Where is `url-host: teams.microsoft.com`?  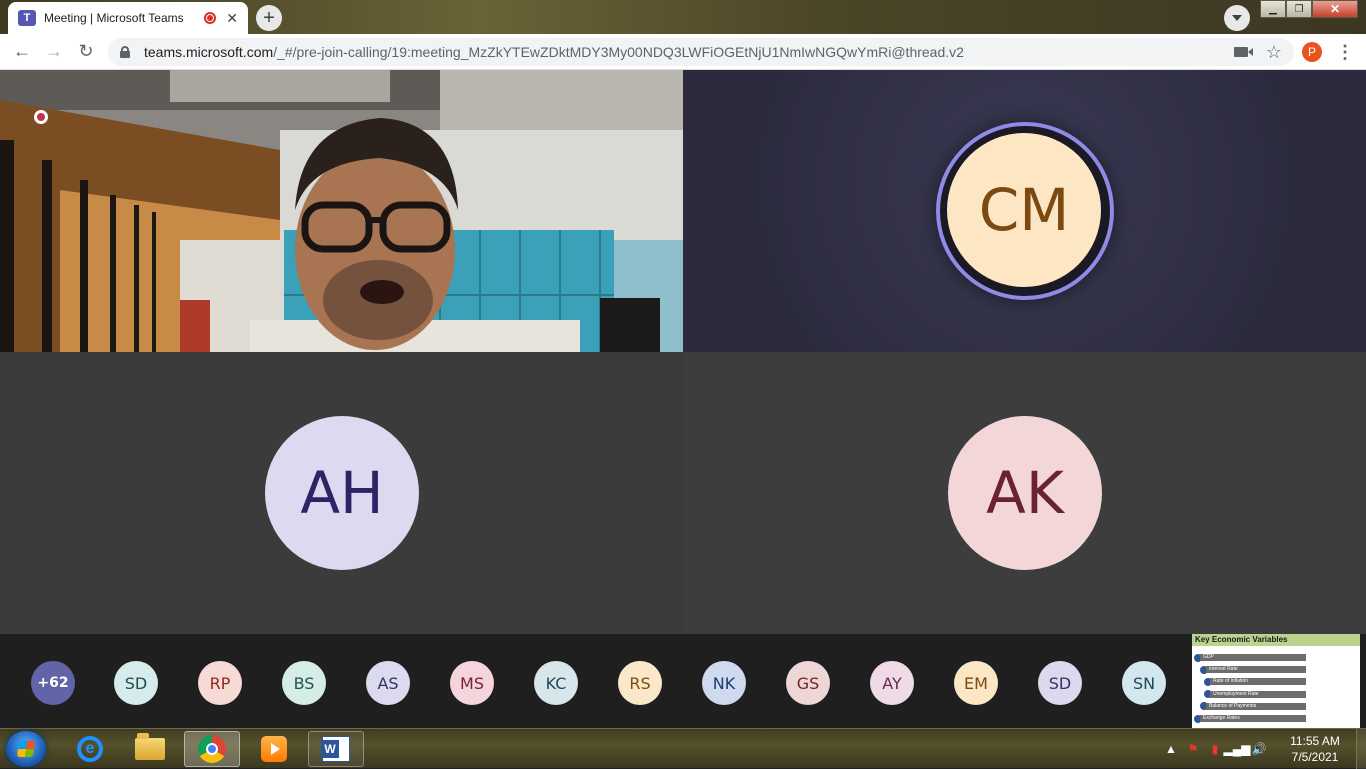 url-host: teams.microsoft.com is located at coordinates (209, 52).